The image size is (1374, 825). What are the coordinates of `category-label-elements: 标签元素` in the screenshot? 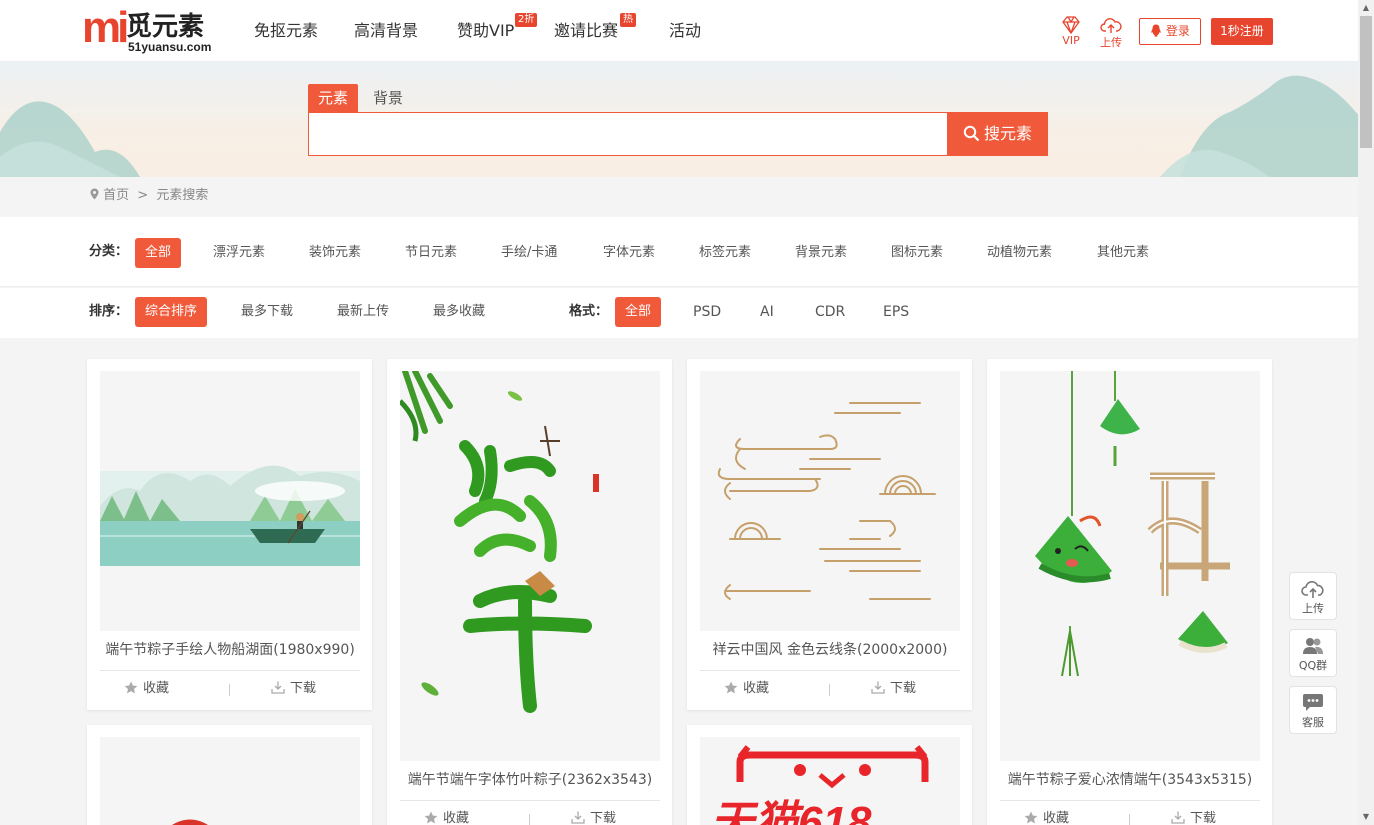 It's located at (725, 253).